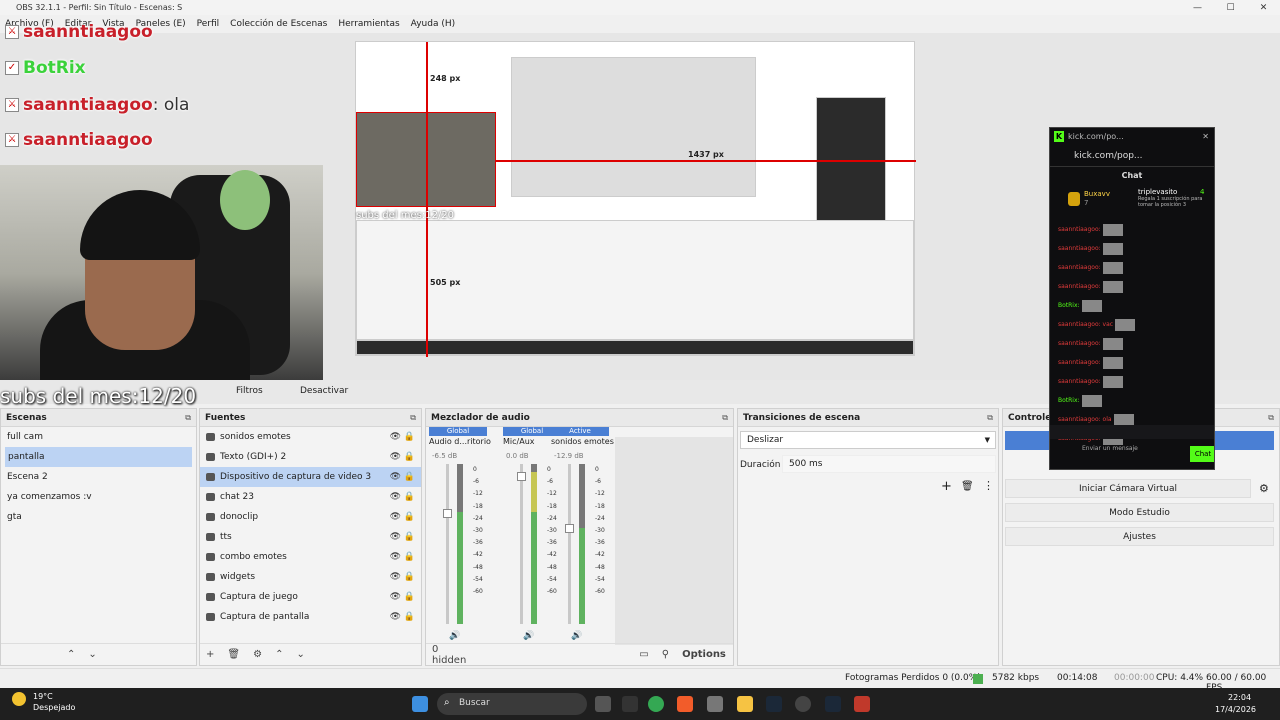 This screenshot has width=1280, height=720. What do you see at coordinates (582, 441) in the screenshot?
I see `channel-name: sonidos emotes` at bounding box center [582, 441].